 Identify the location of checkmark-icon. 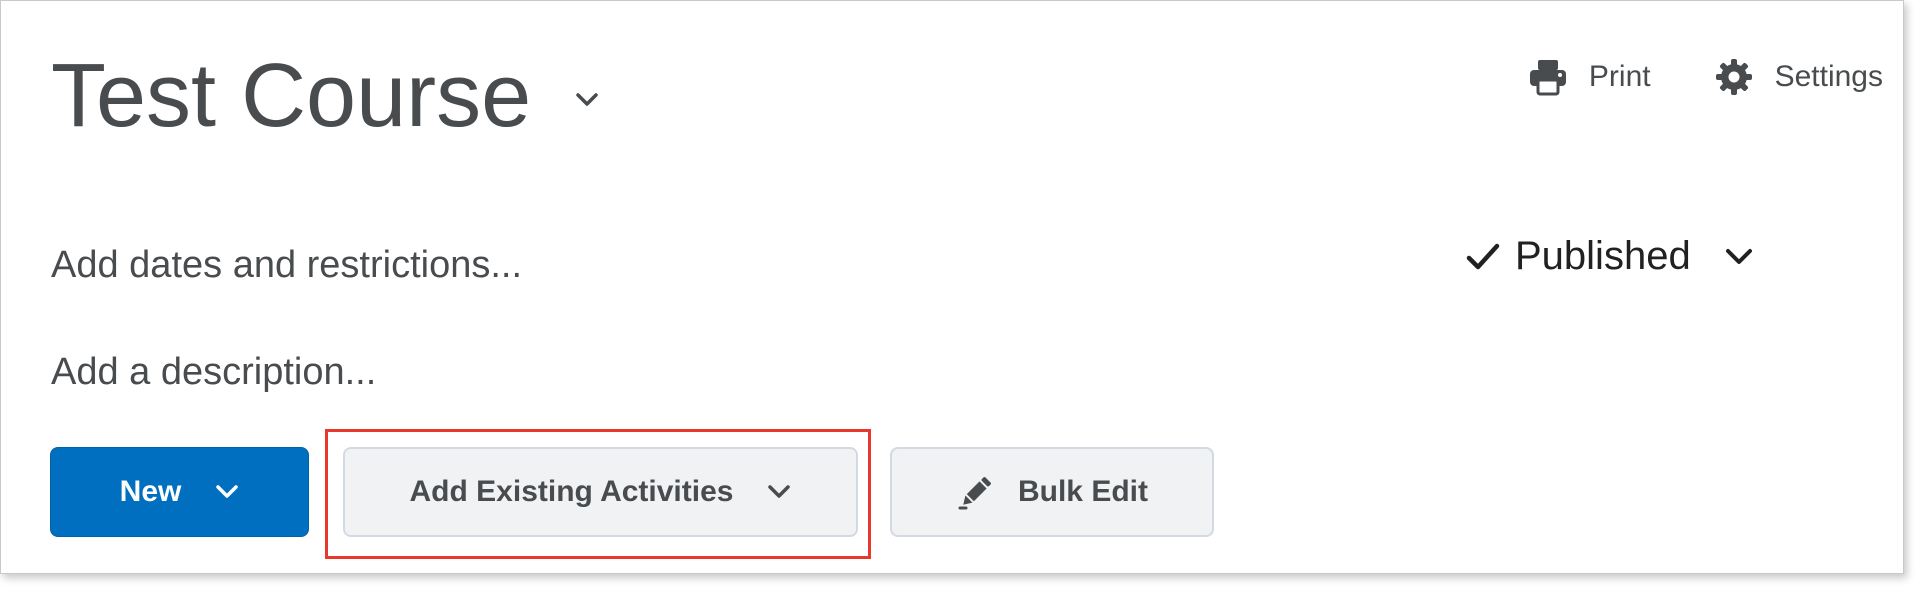
(1483, 257).